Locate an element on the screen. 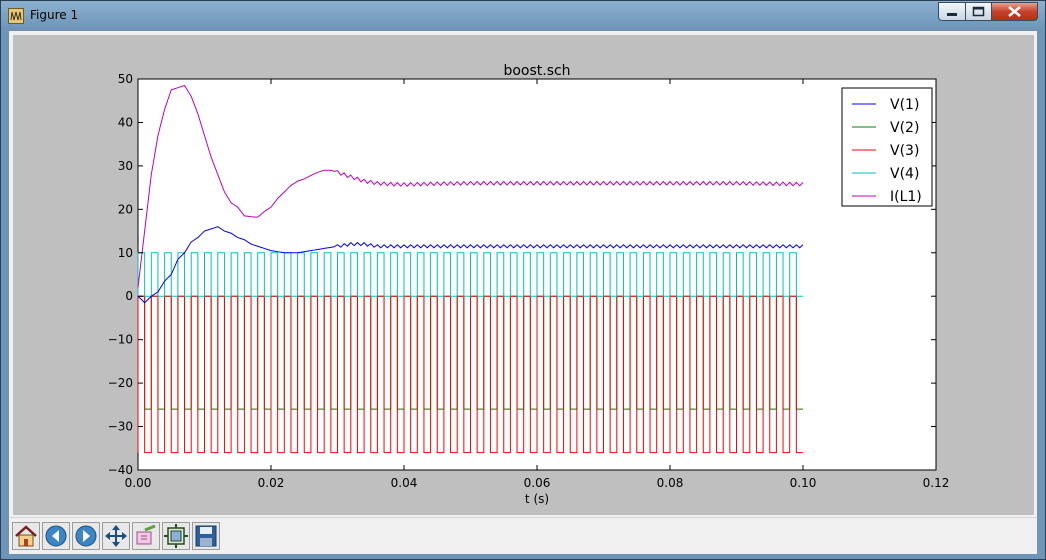  y-tick-label: 40 is located at coordinates (125, 122).